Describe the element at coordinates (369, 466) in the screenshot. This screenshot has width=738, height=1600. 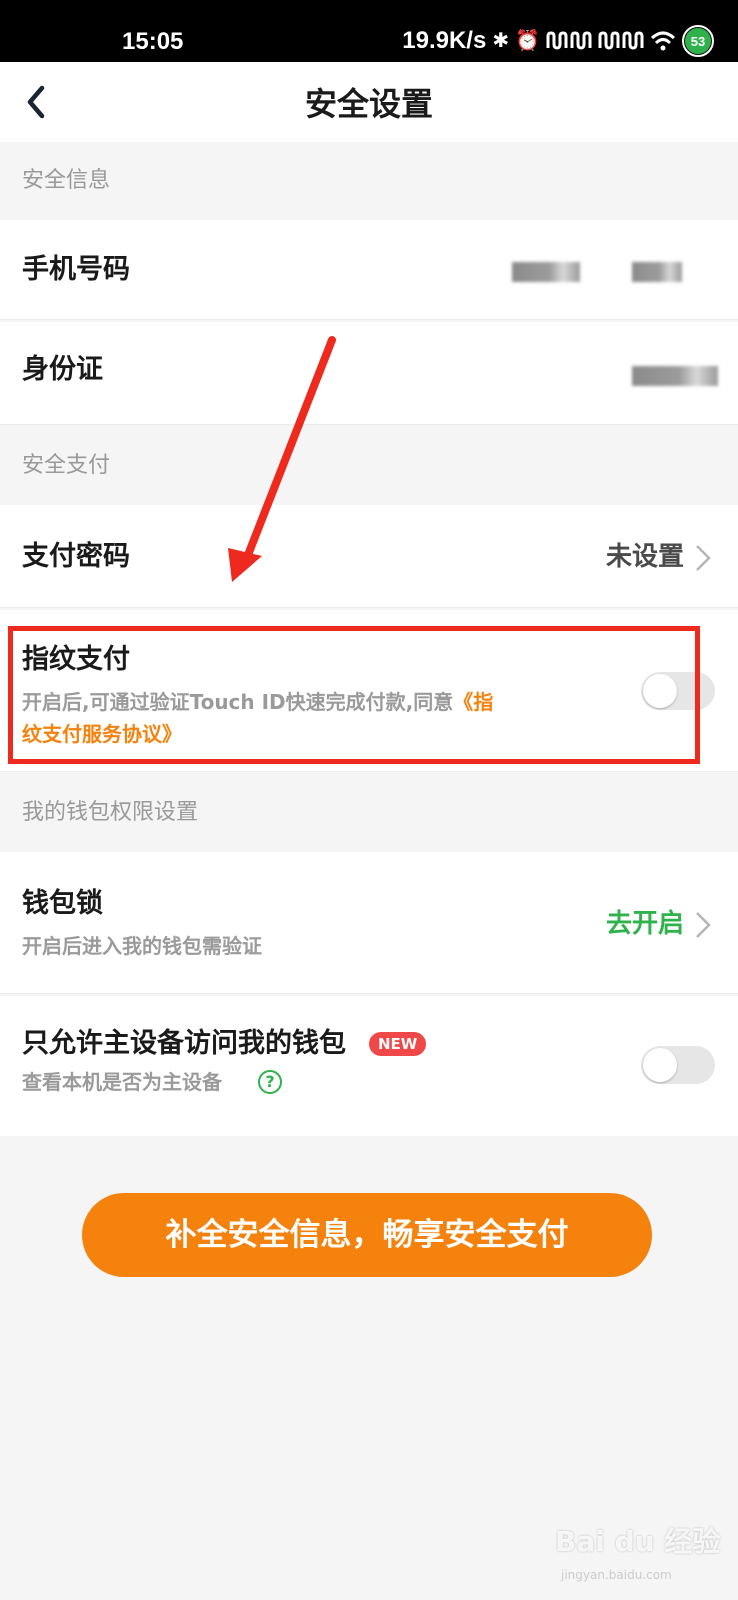
I see `section-header-secure-payment: 安全支付` at that location.